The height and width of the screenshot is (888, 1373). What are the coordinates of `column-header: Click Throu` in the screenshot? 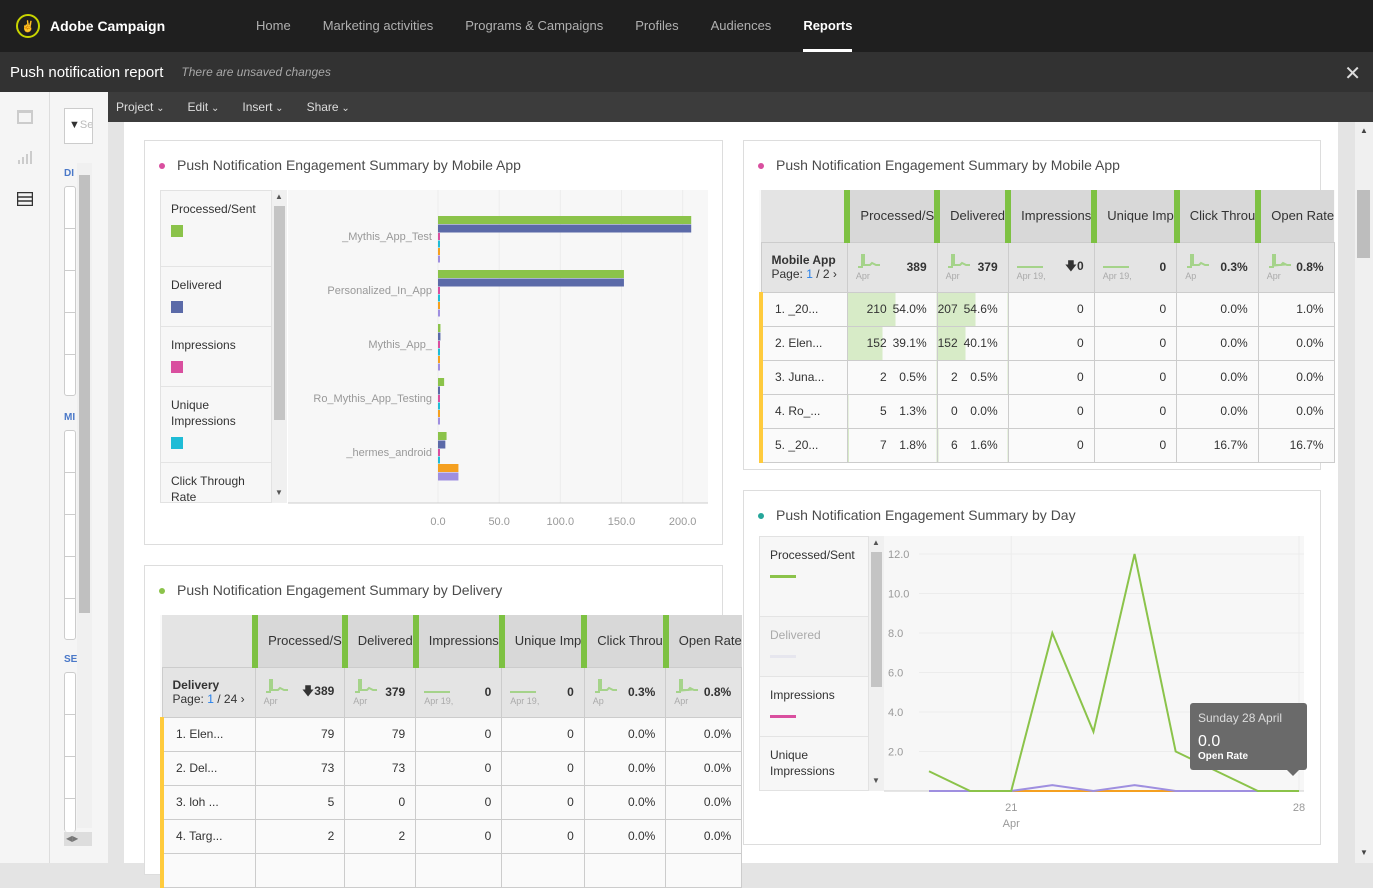 It's located at (623, 641).